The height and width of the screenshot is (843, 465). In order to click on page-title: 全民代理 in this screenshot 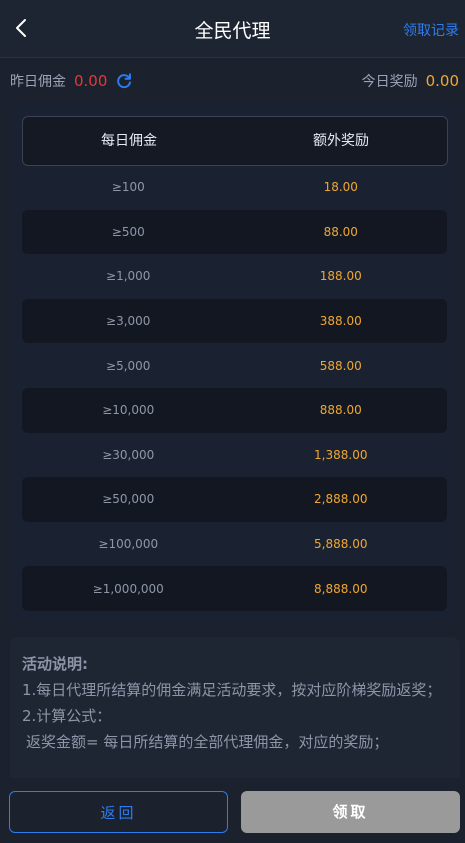, I will do `click(232, 31)`.